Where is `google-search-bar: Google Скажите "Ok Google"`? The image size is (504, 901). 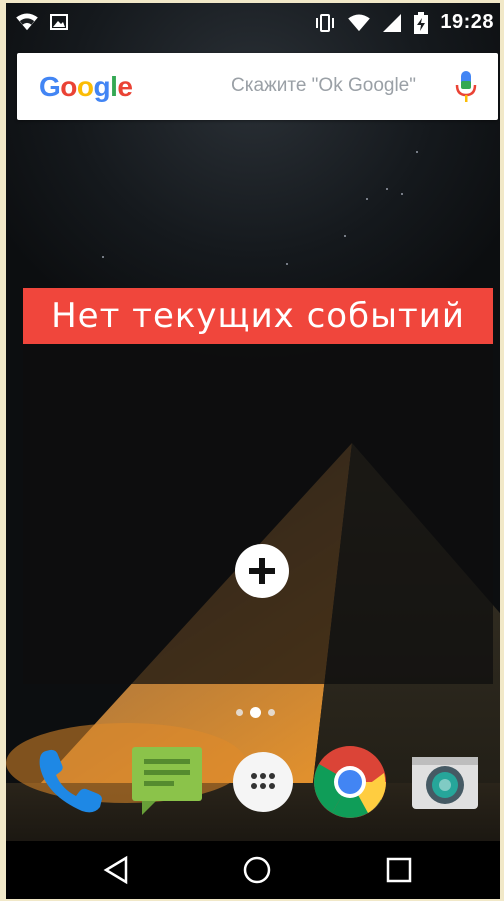
google-search-bar: Google Скажите "Ok Google" is located at coordinates (257, 86).